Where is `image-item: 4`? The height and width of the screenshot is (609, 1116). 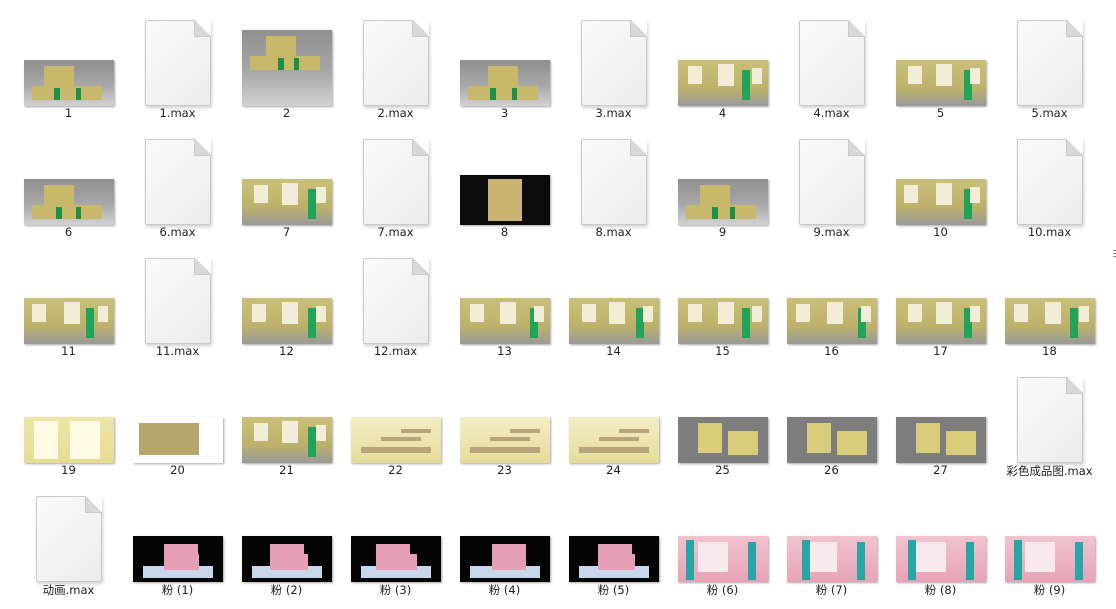
image-item: 4 is located at coordinates (722, 63).